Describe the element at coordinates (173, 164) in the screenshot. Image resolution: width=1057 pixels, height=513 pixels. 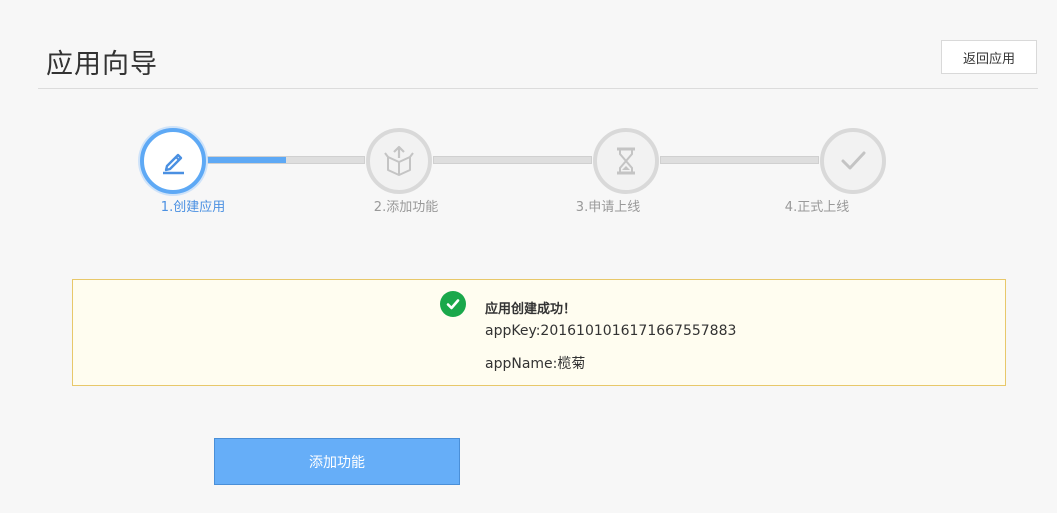
I see `pencil-icon` at that location.